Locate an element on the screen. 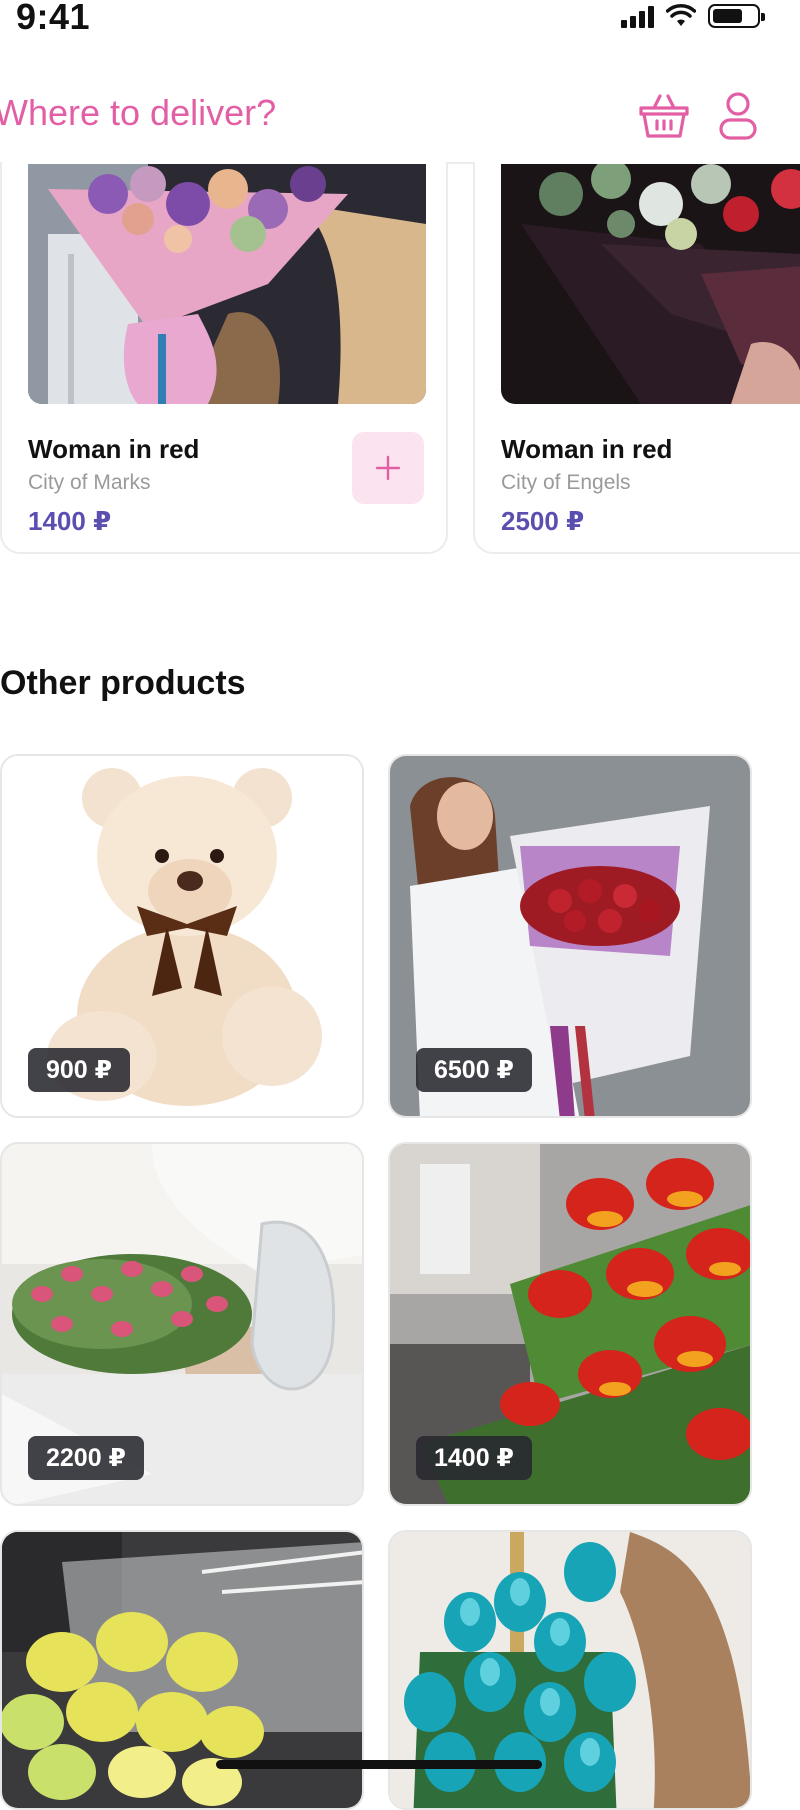 This screenshot has height=1810, width=800. section-title: Other products is located at coordinates (123, 683).